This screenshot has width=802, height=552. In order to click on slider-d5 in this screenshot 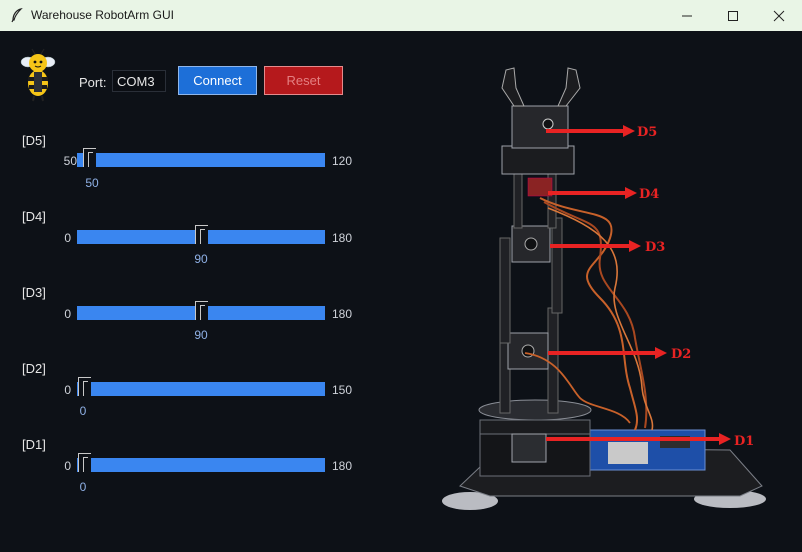, I will do `click(201, 157)`.